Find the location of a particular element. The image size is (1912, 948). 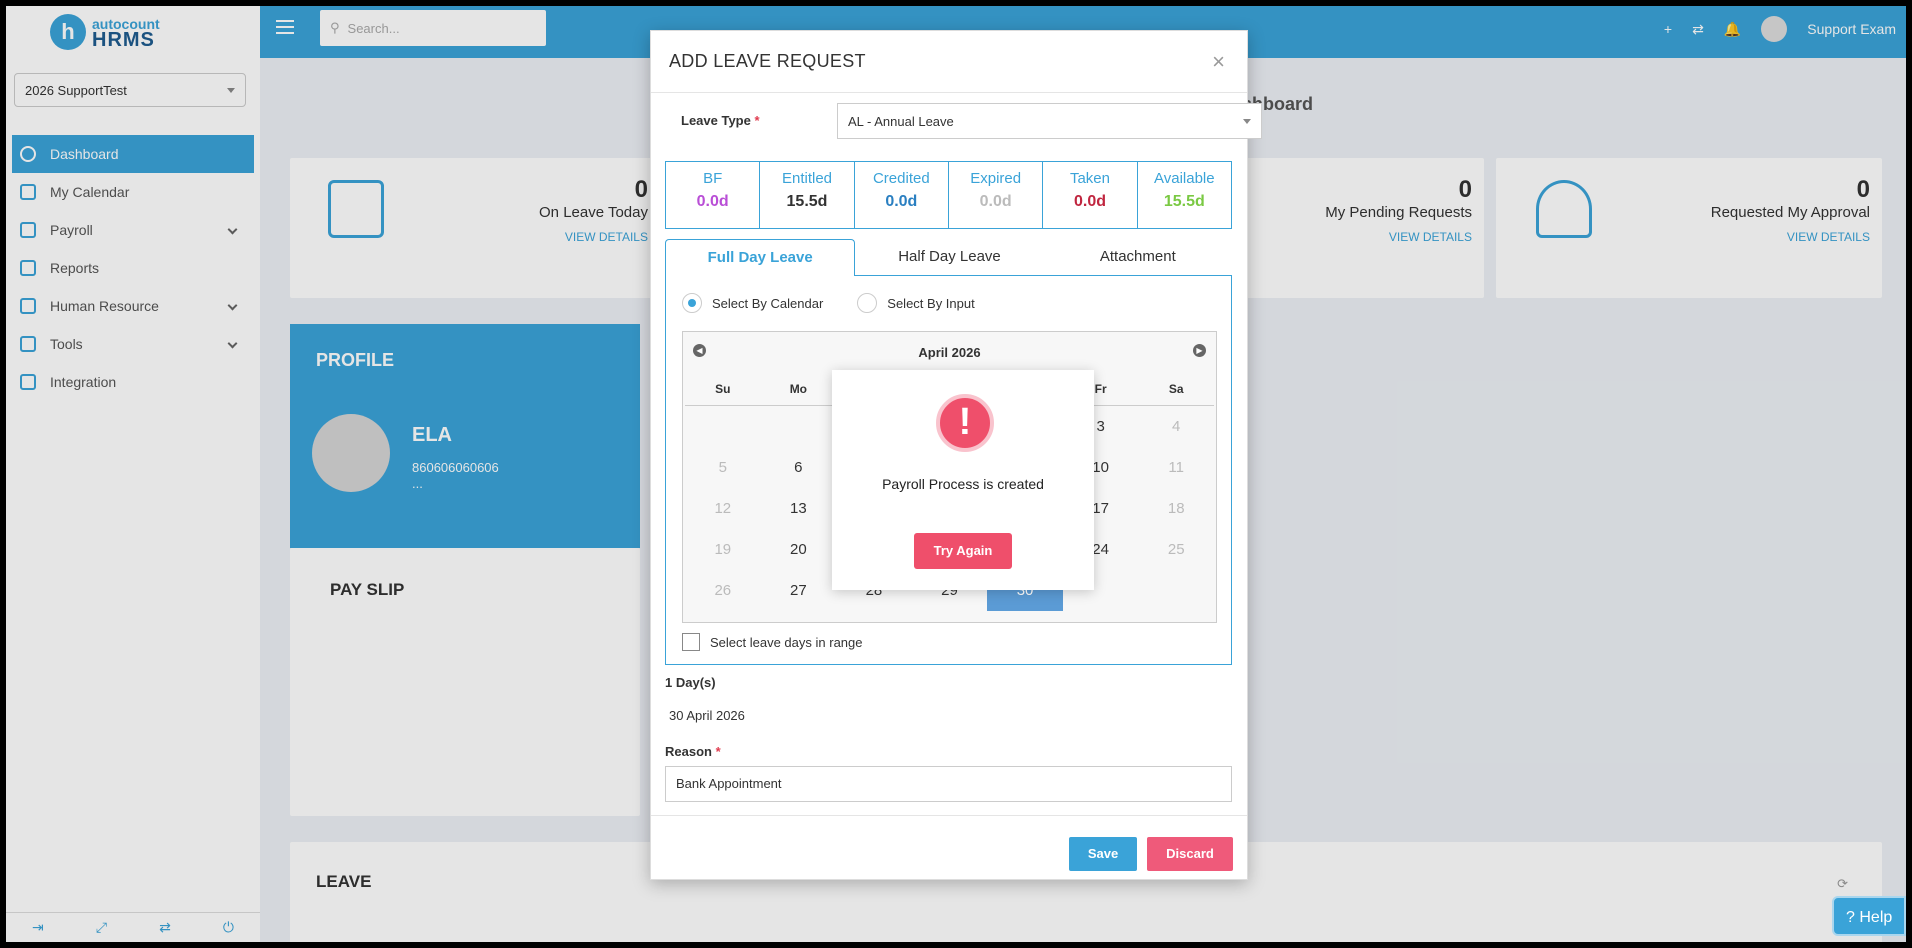

save-button: Save is located at coordinates (1103, 854).